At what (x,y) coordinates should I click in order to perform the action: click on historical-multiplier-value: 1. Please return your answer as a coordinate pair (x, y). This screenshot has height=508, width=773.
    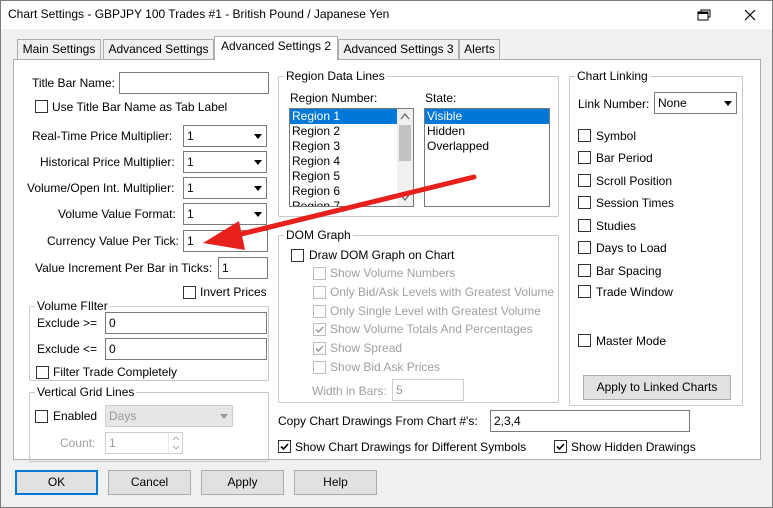
    Looking at the image, I should click on (190, 162).